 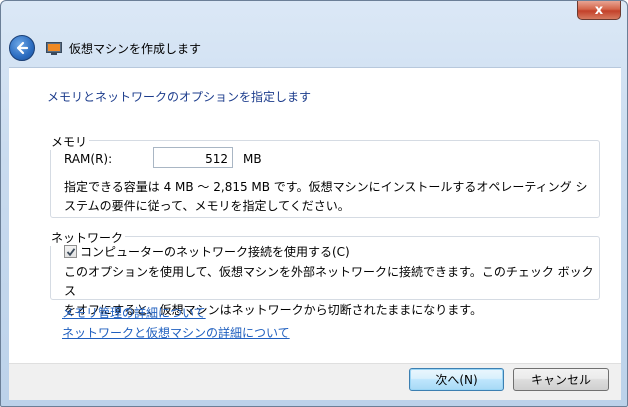 I want to click on button-bar: 次へ(N) キャンセル, so click(x=315, y=381).